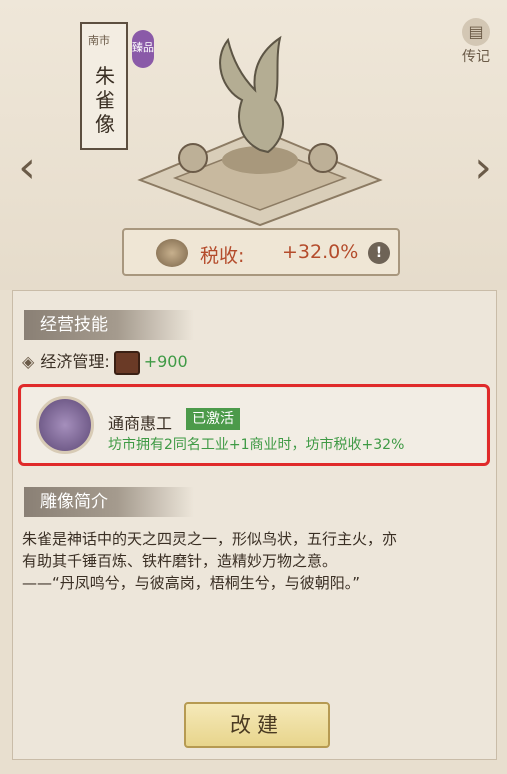 The height and width of the screenshot is (774, 507). I want to click on previous-statue-button: ‹, so click(27, 169).